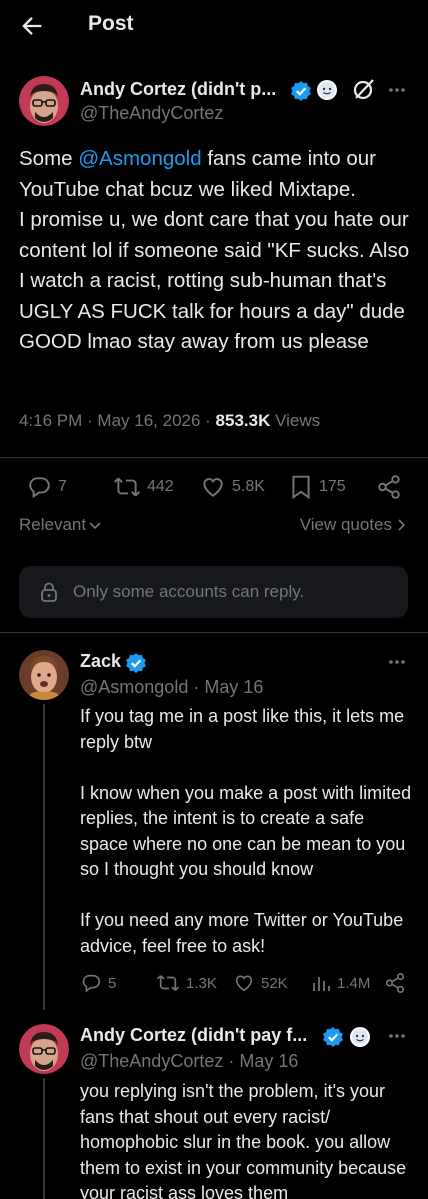 Image resolution: width=428 pixels, height=1199 pixels. I want to click on chevron-down-icon, so click(95, 526).